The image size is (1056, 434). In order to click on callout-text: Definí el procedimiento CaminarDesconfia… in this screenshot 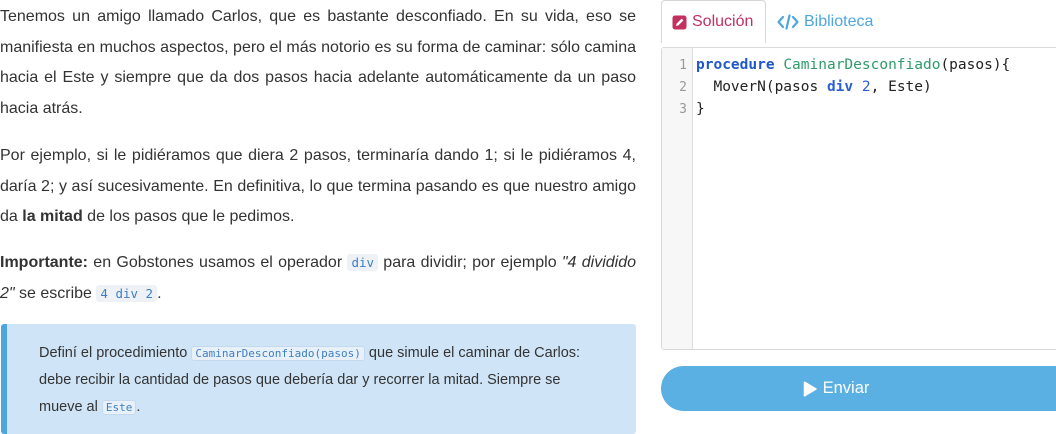, I will do `click(322, 380)`.